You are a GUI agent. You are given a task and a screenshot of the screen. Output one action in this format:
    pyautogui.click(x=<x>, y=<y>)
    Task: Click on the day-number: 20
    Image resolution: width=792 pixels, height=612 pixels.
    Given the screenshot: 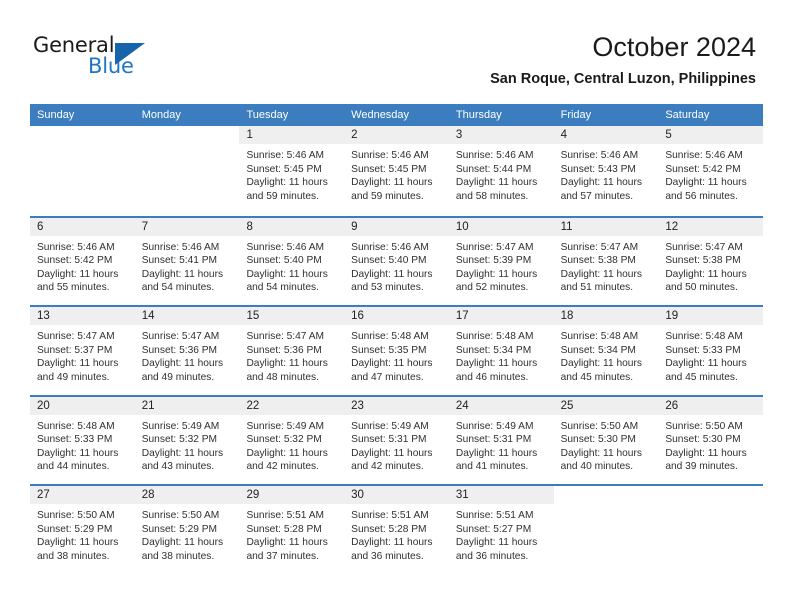 What is the action you would take?
    pyautogui.click(x=43, y=405)
    